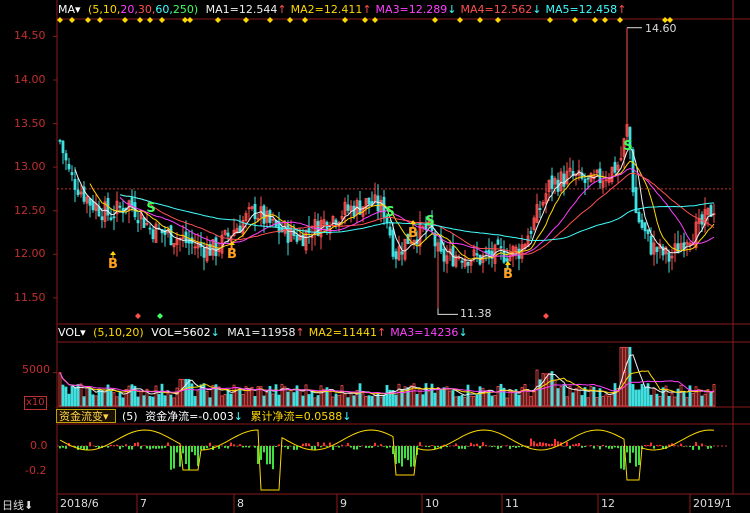  Describe the element at coordinates (146, 9) in the screenshot. I see `ma-param: 30,` at that location.